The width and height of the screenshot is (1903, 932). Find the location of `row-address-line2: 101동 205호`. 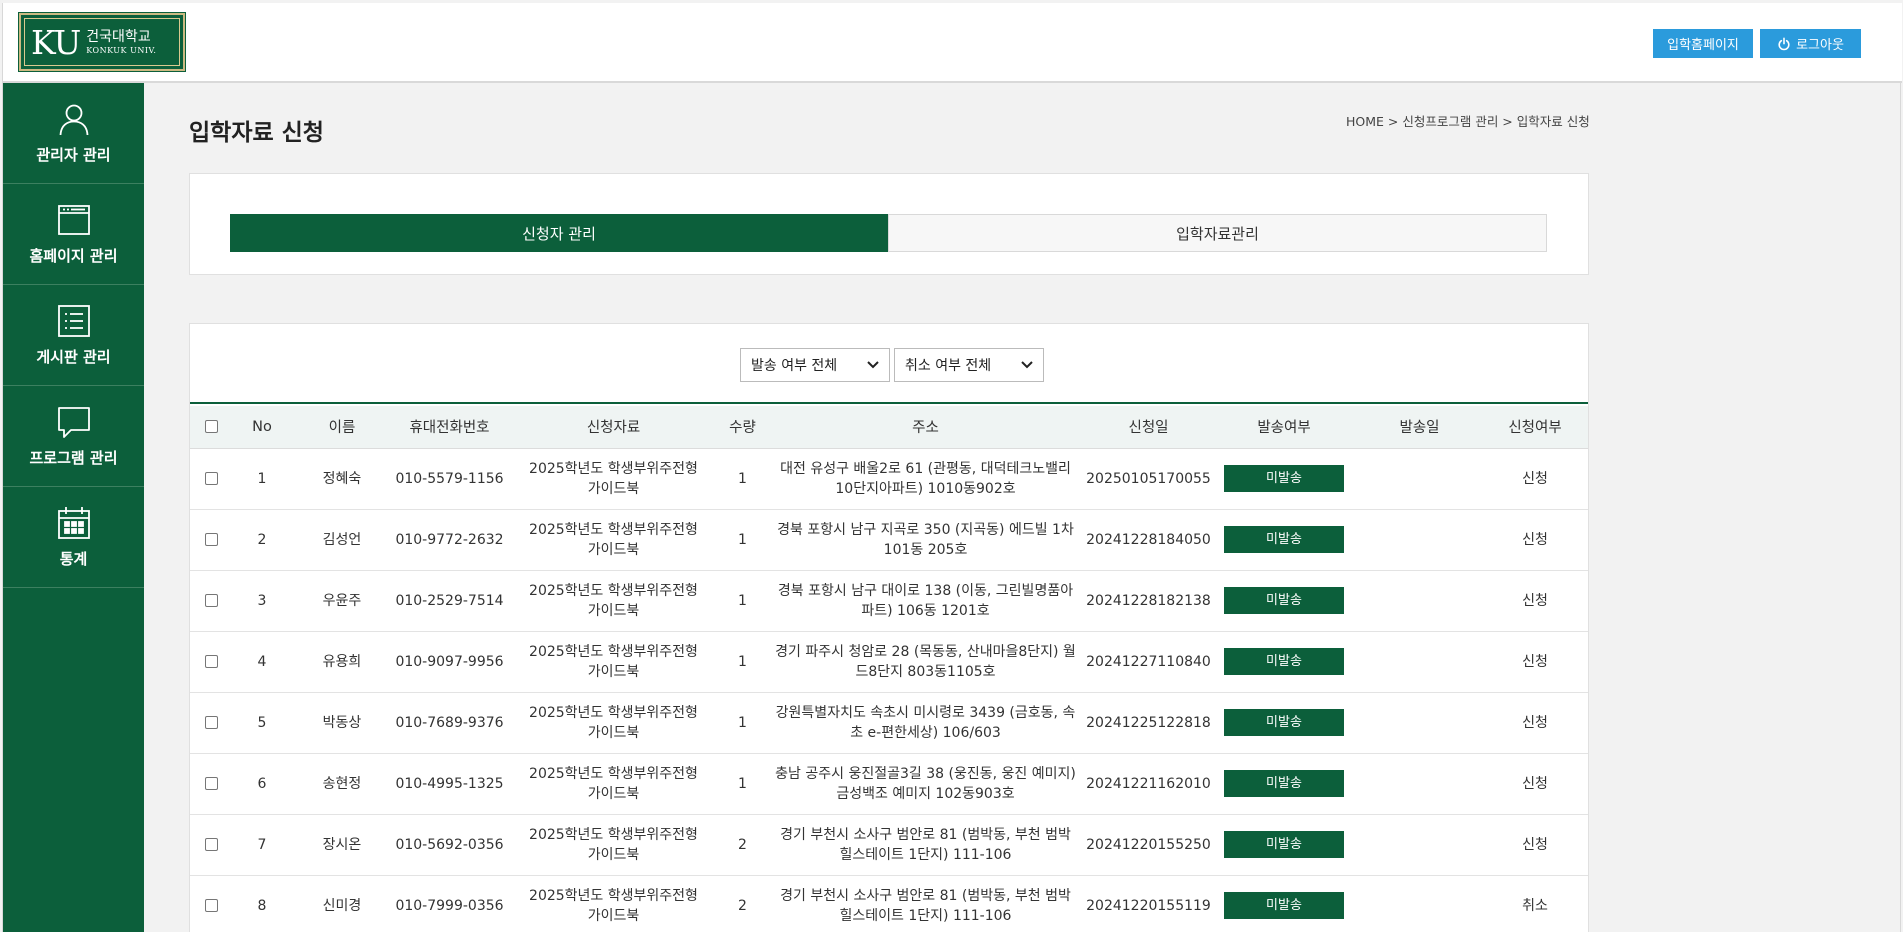

row-address-line2: 101동 205호 is located at coordinates (925, 549).